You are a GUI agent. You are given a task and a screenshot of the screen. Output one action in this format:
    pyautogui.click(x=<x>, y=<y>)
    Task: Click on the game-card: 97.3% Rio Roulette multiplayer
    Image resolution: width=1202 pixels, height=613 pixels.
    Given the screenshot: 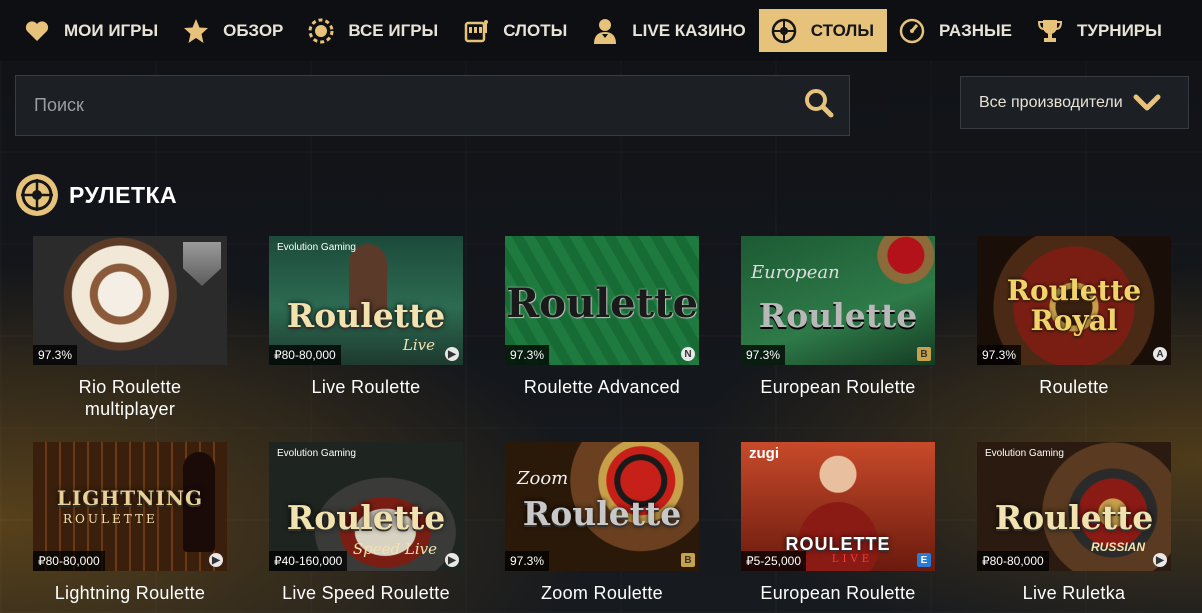 What is the action you would take?
    pyautogui.click(x=130, y=328)
    